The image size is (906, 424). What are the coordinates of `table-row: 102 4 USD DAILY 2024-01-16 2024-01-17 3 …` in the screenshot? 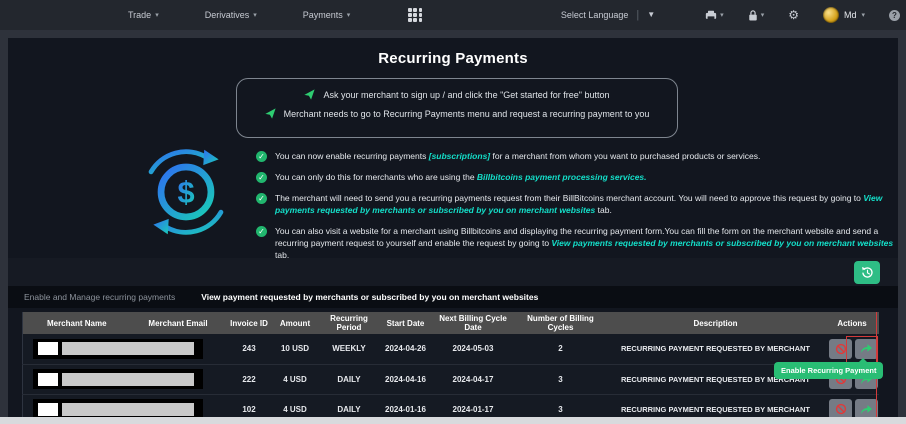 It's located at (450, 405).